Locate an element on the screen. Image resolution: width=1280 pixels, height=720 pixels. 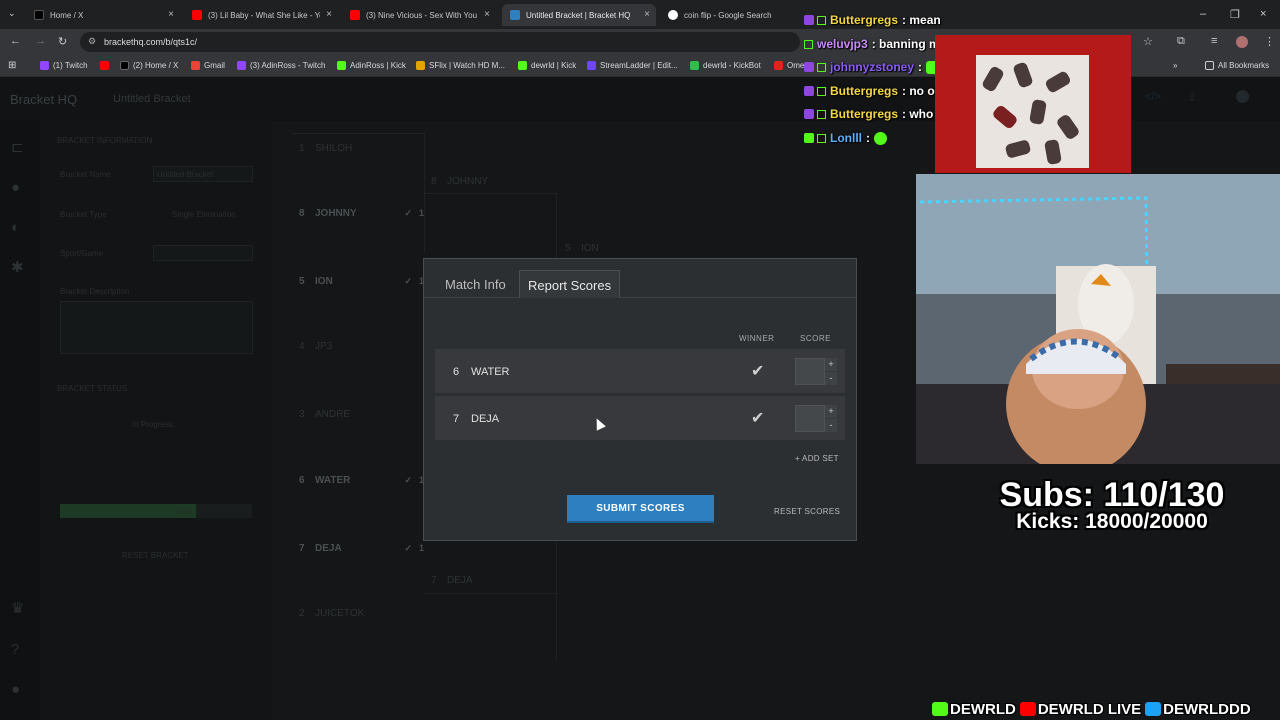
bookmark-adinross-twitch: (3) AdinRoss - Twitch is located at coordinates (281, 65).